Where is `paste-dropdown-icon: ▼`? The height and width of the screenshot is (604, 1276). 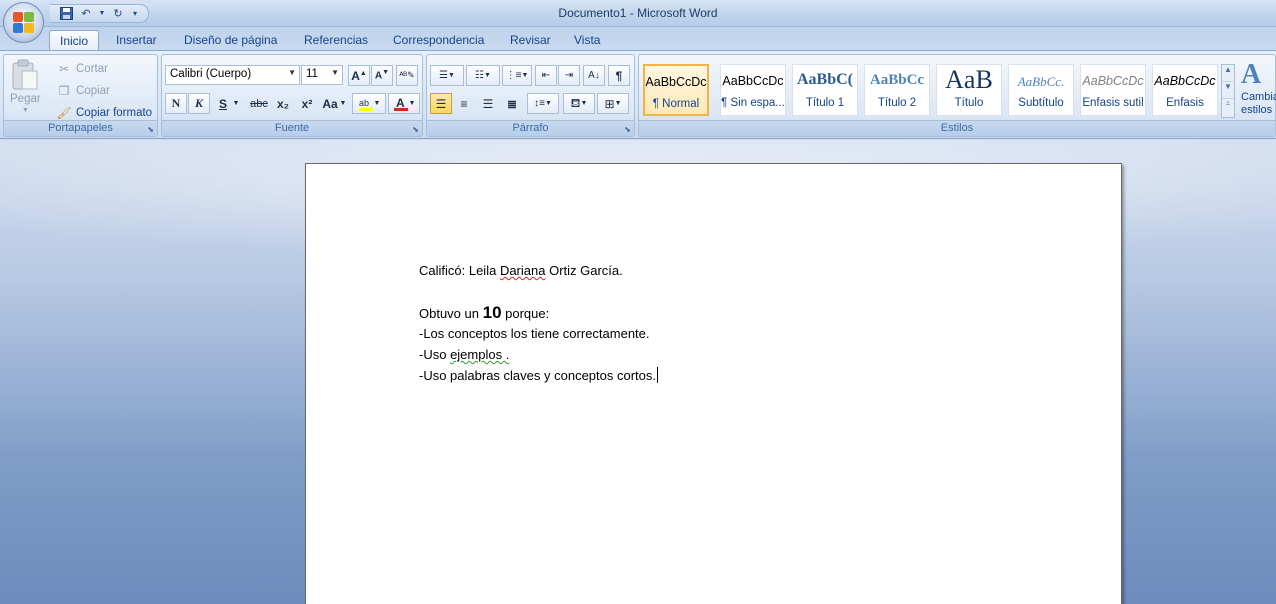
paste-dropdown-icon: ▼ is located at coordinates (25, 110).